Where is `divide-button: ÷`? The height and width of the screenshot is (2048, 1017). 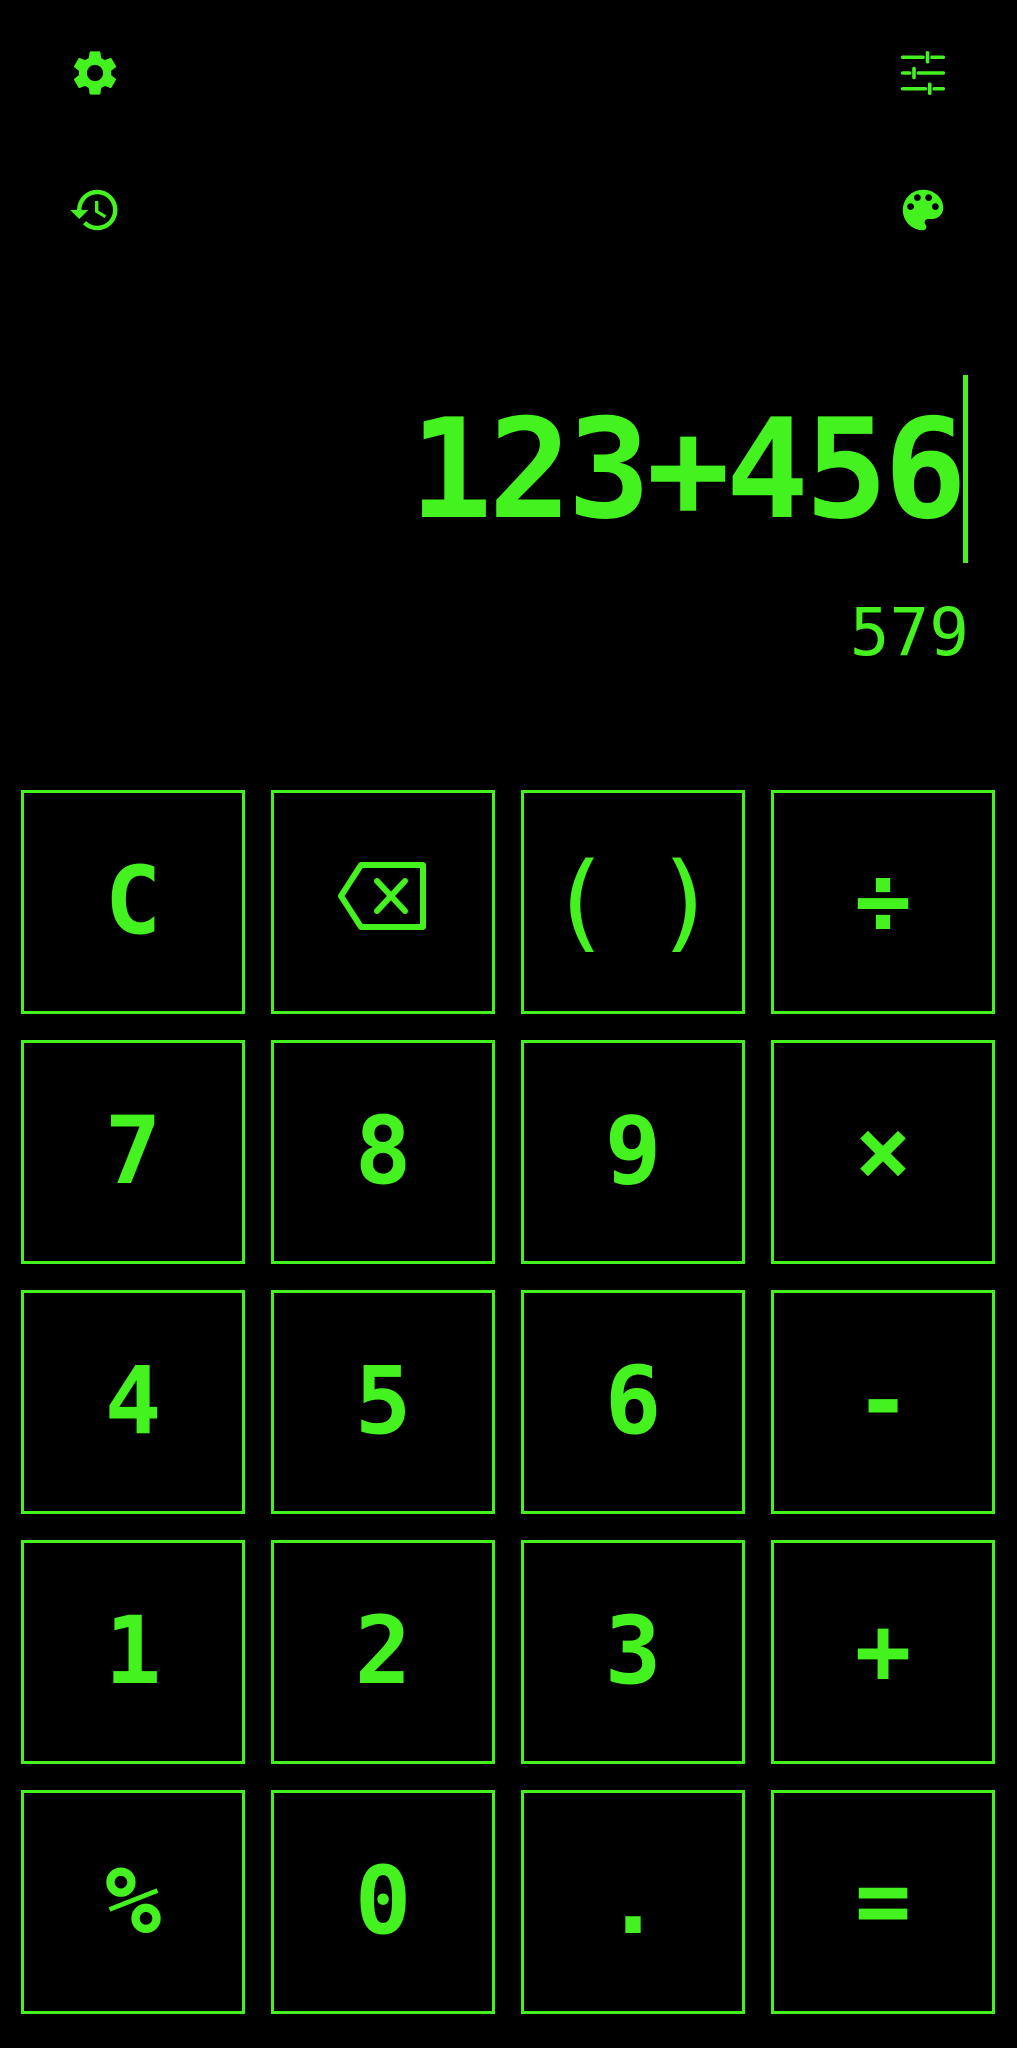 divide-button: ÷ is located at coordinates (883, 902).